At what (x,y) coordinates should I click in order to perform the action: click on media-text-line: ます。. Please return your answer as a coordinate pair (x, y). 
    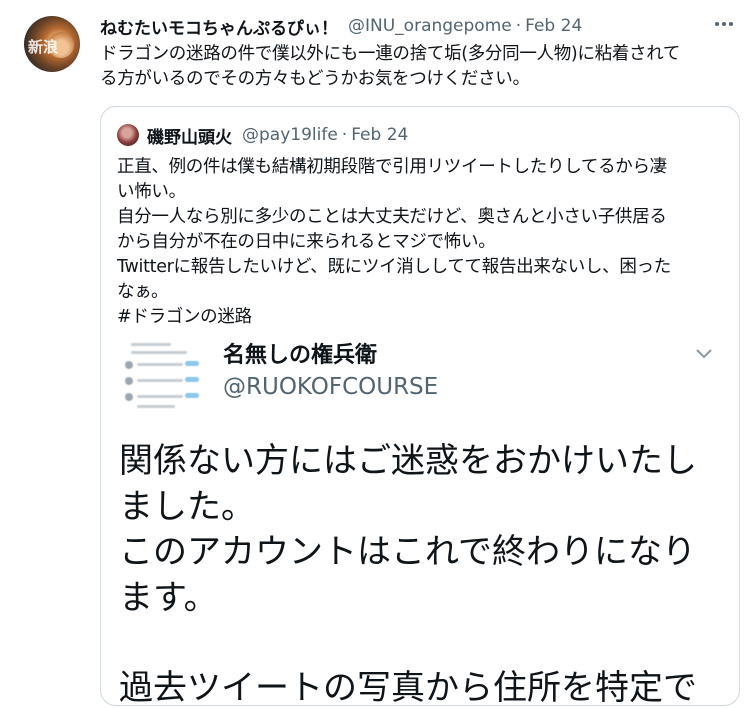
    Looking at the image, I should click on (168, 597).